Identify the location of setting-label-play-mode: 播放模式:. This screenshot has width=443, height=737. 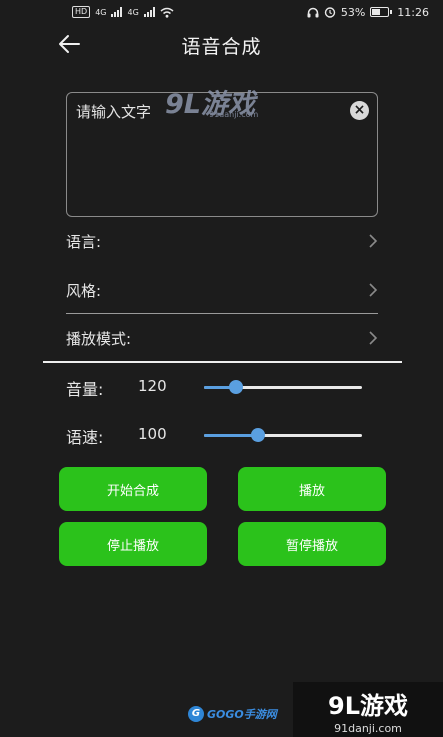
(99, 338).